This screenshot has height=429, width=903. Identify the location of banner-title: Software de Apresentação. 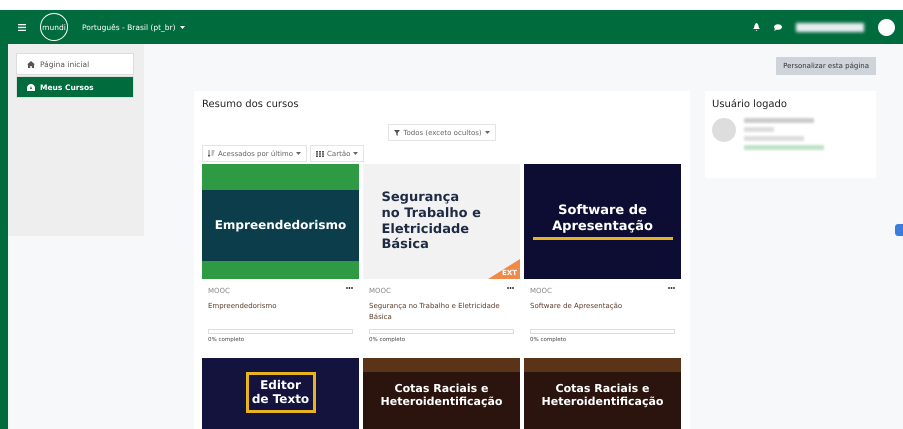
(602, 221).